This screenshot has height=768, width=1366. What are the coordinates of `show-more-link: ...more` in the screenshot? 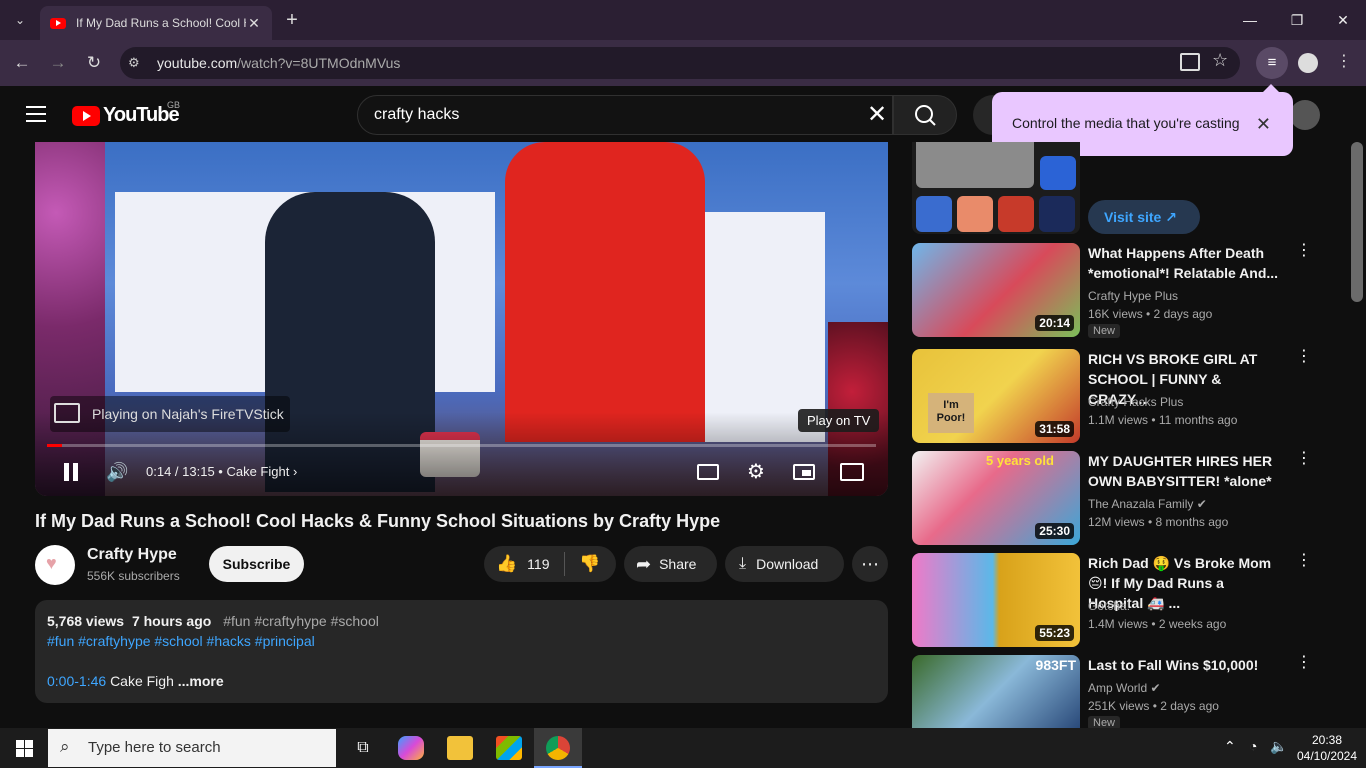 It's located at (201, 681).